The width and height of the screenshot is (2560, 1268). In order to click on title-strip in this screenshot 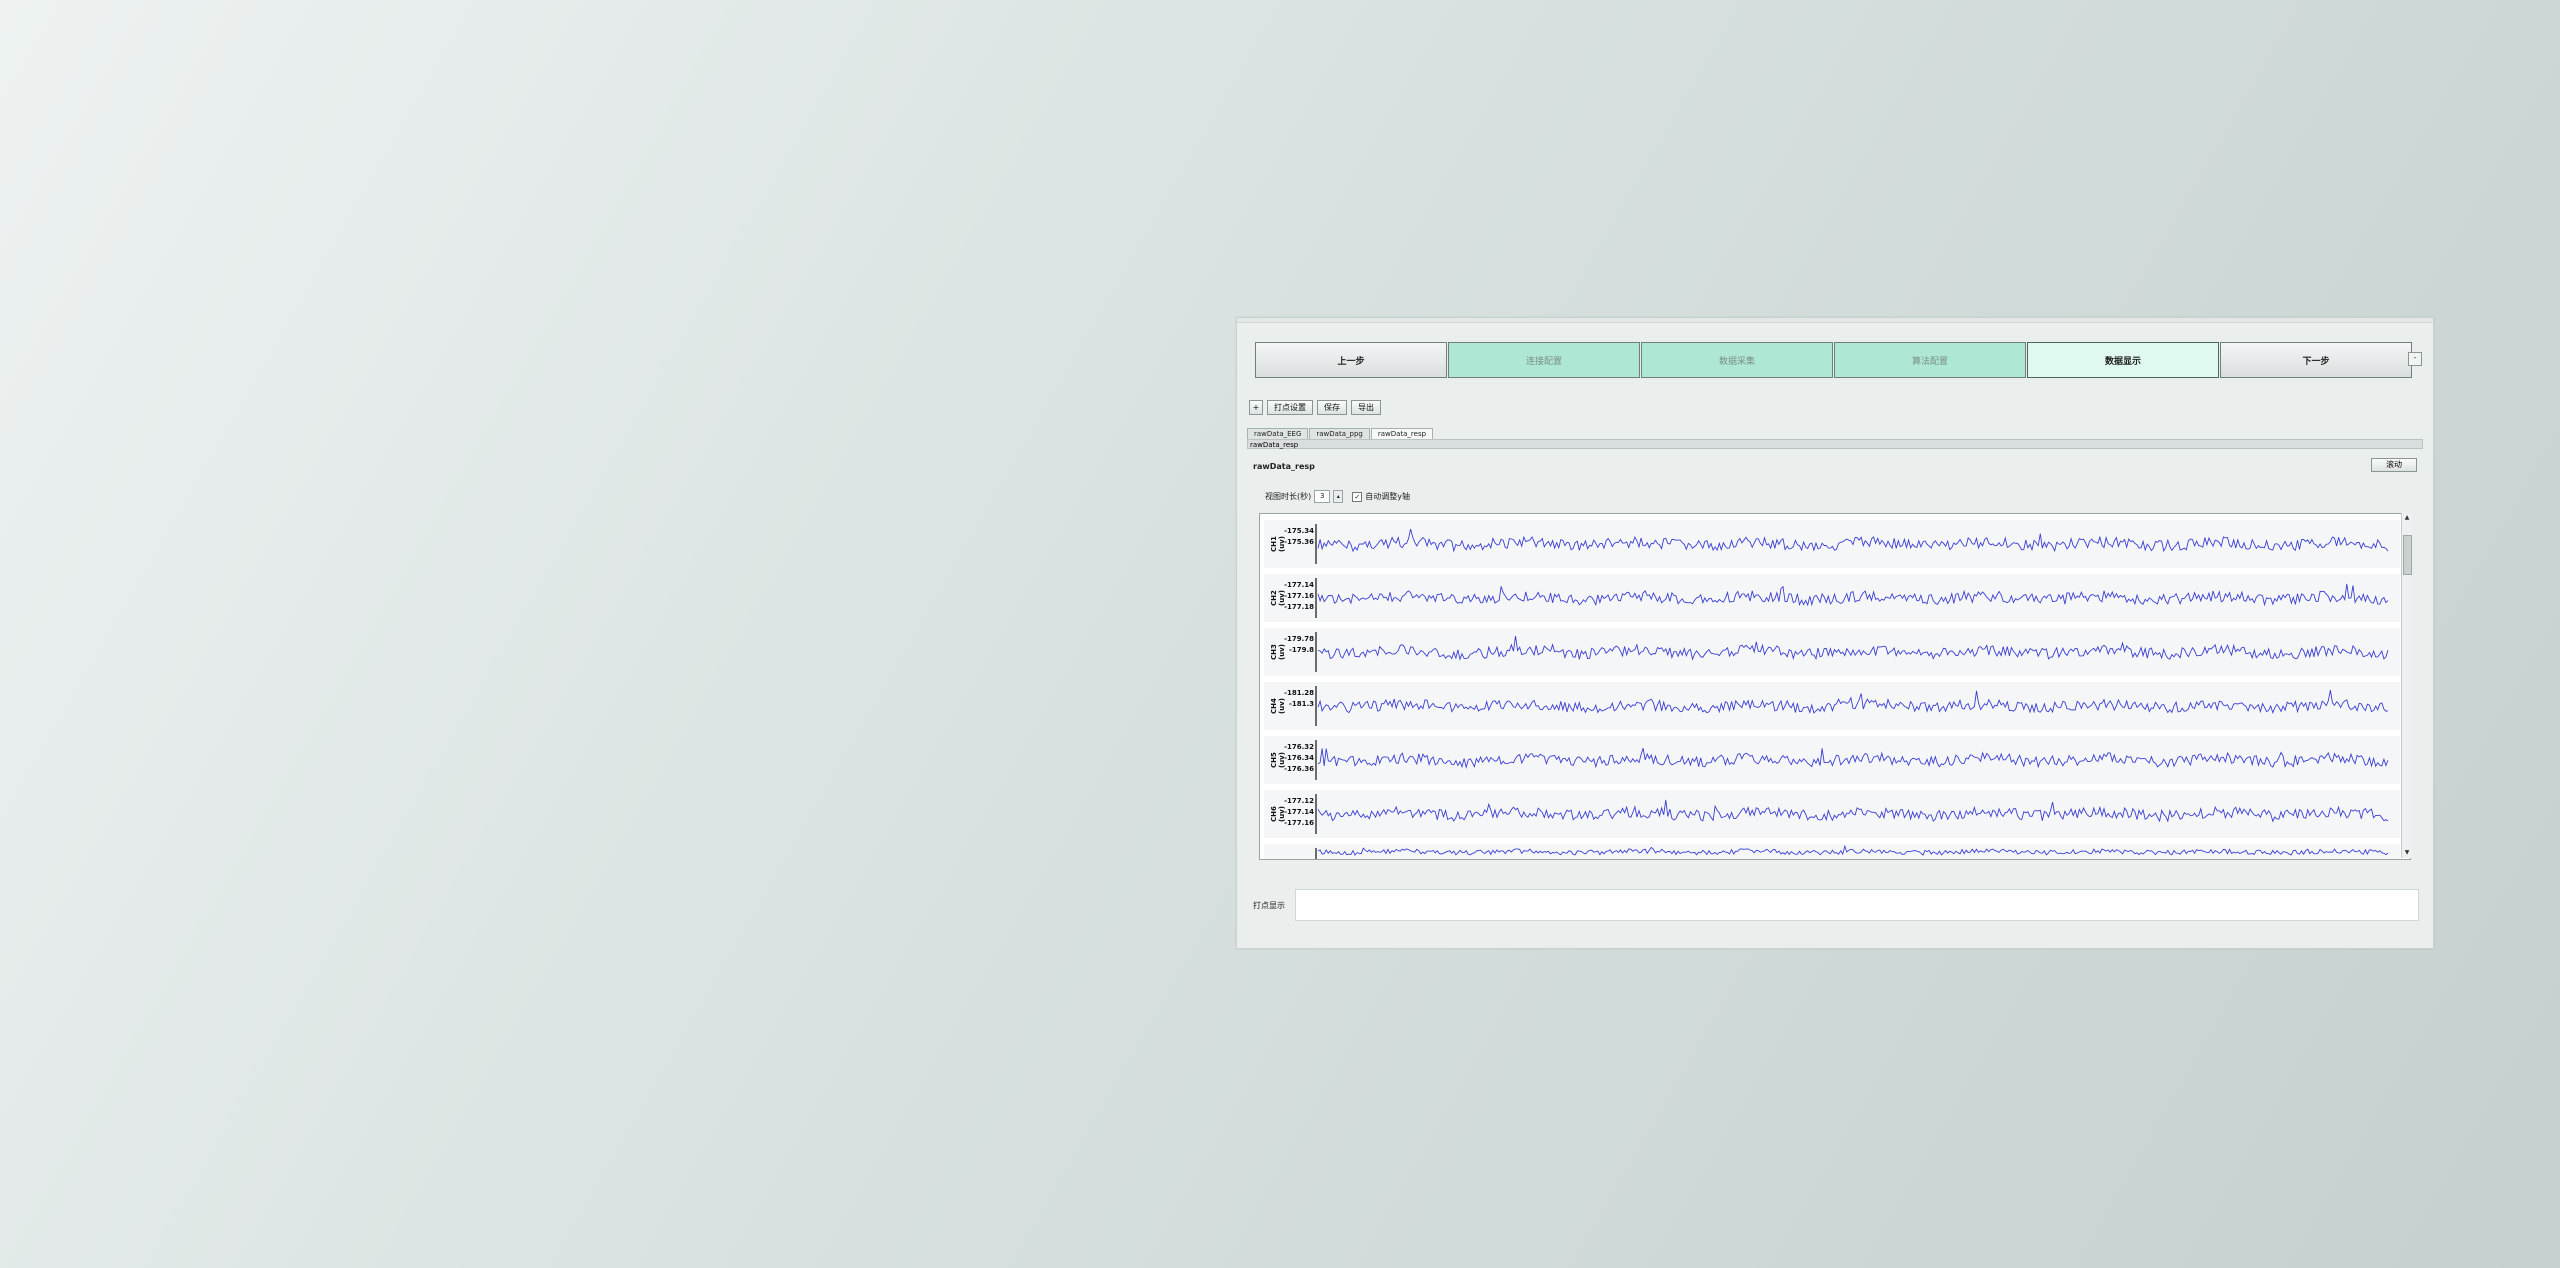, I will do `click(1835, 320)`.